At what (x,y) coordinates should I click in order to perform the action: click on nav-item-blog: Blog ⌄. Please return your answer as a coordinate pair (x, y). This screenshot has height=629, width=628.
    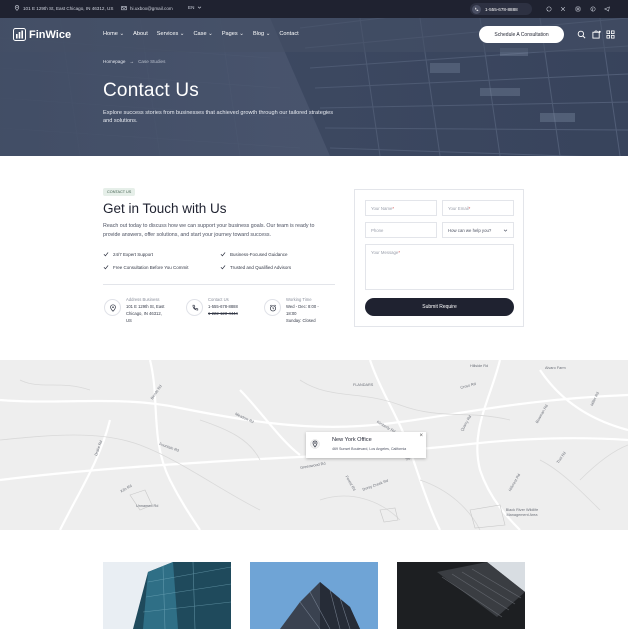
    Looking at the image, I should click on (261, 34).